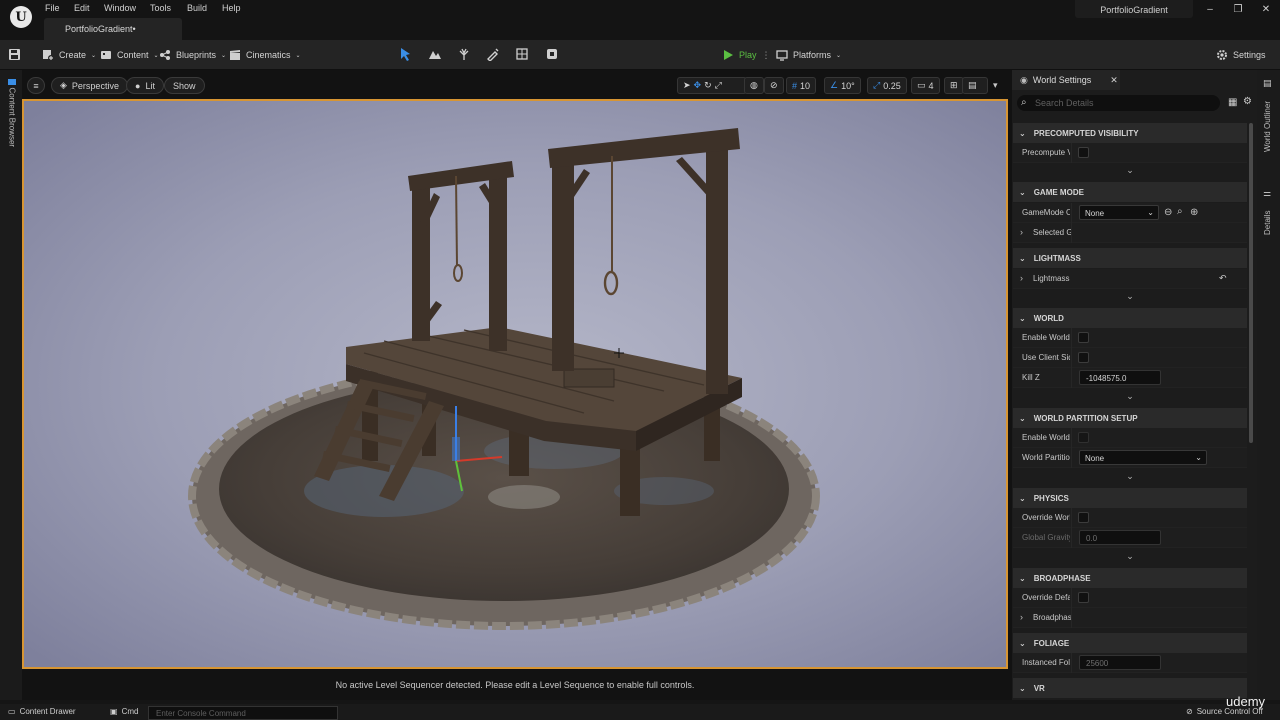 This screenshot has height=720, width=1280. What do you see at coordinates (1266, 10) in the screenshot?
I see `close-icon: ✕` at bounding box center [1266, 10].